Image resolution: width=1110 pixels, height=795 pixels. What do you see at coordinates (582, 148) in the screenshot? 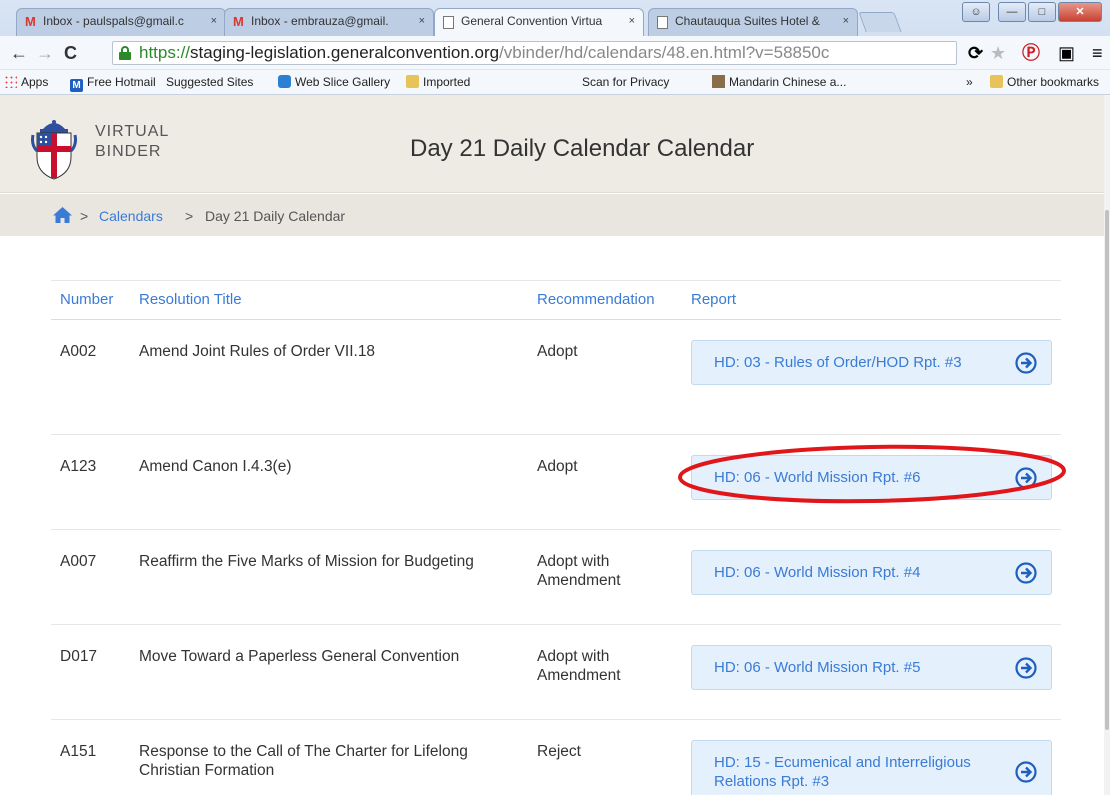
I see `page-title: Day 21 Daily Calendar Calendar` at bounding box center [582, 148].